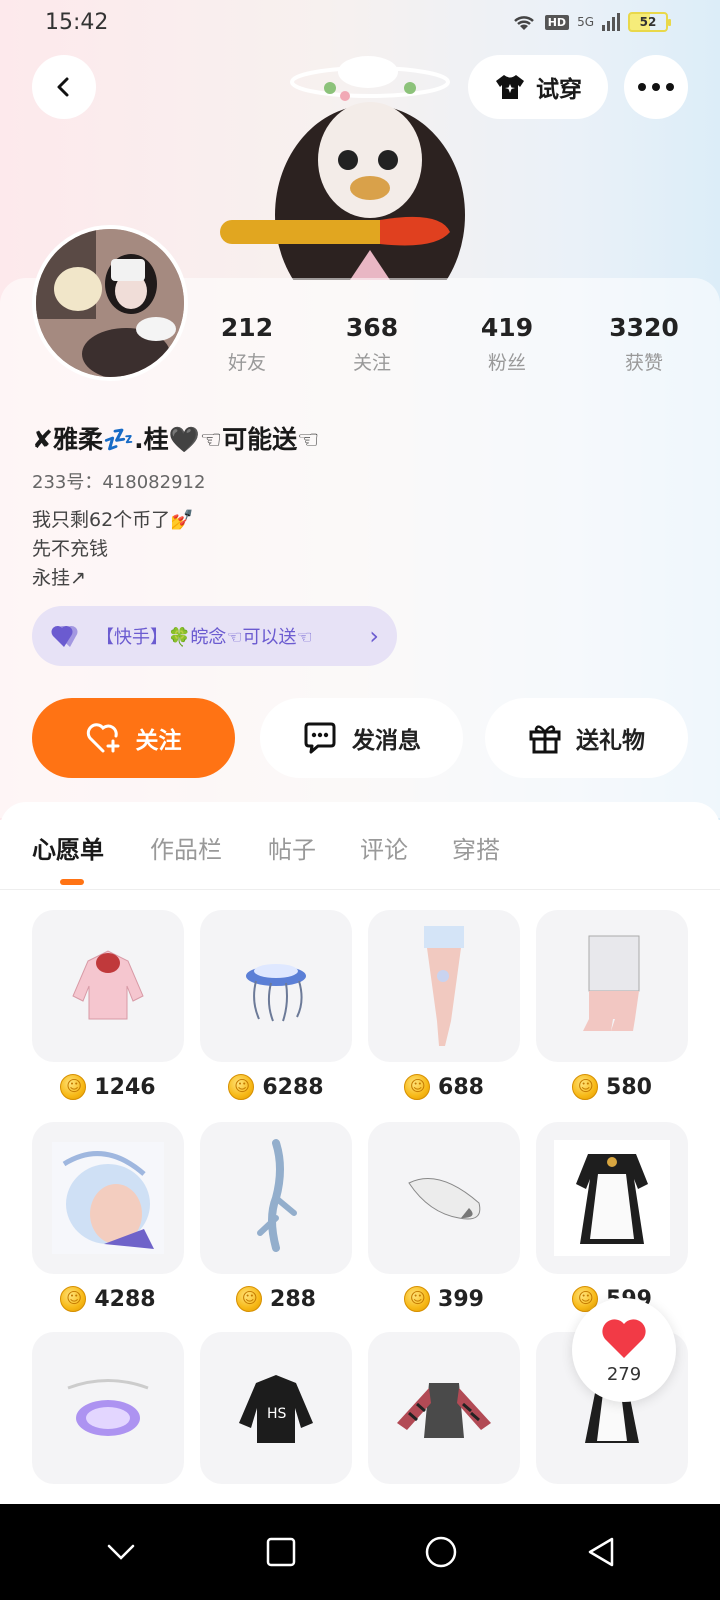  Describe the element at coordinates (281, 1552) in the screenshot. I see `recent-apps-icon` at that location.